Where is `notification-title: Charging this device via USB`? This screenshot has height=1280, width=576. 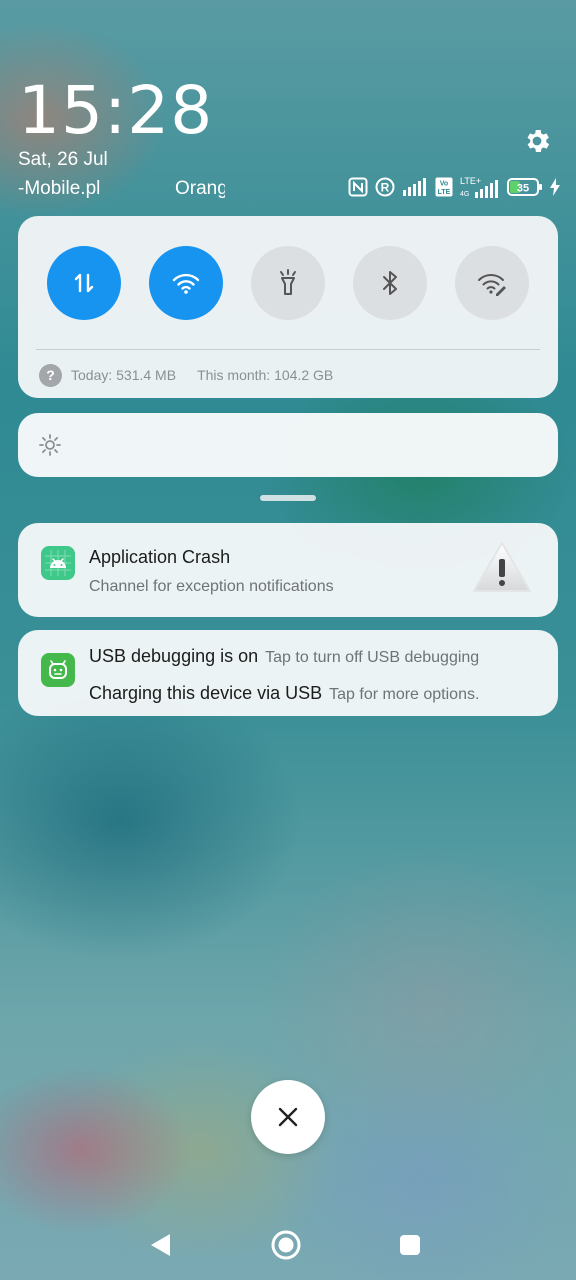 notification-title: Charging this device via USB is located at coordinates (206, 693).